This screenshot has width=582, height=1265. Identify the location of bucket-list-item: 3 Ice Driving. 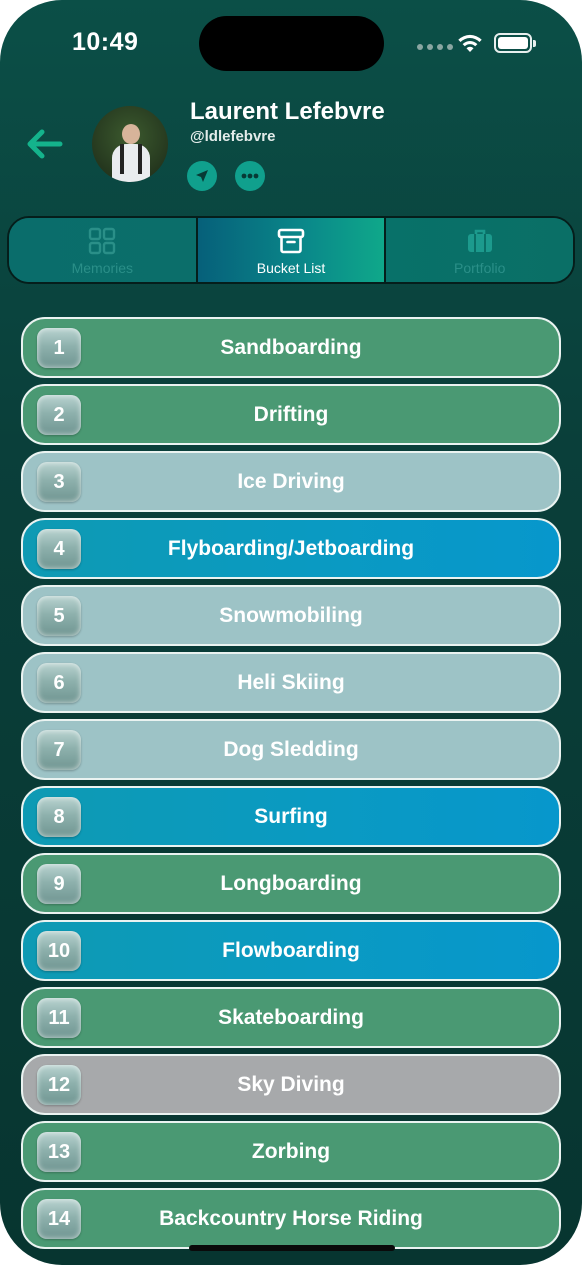
(291, 481).